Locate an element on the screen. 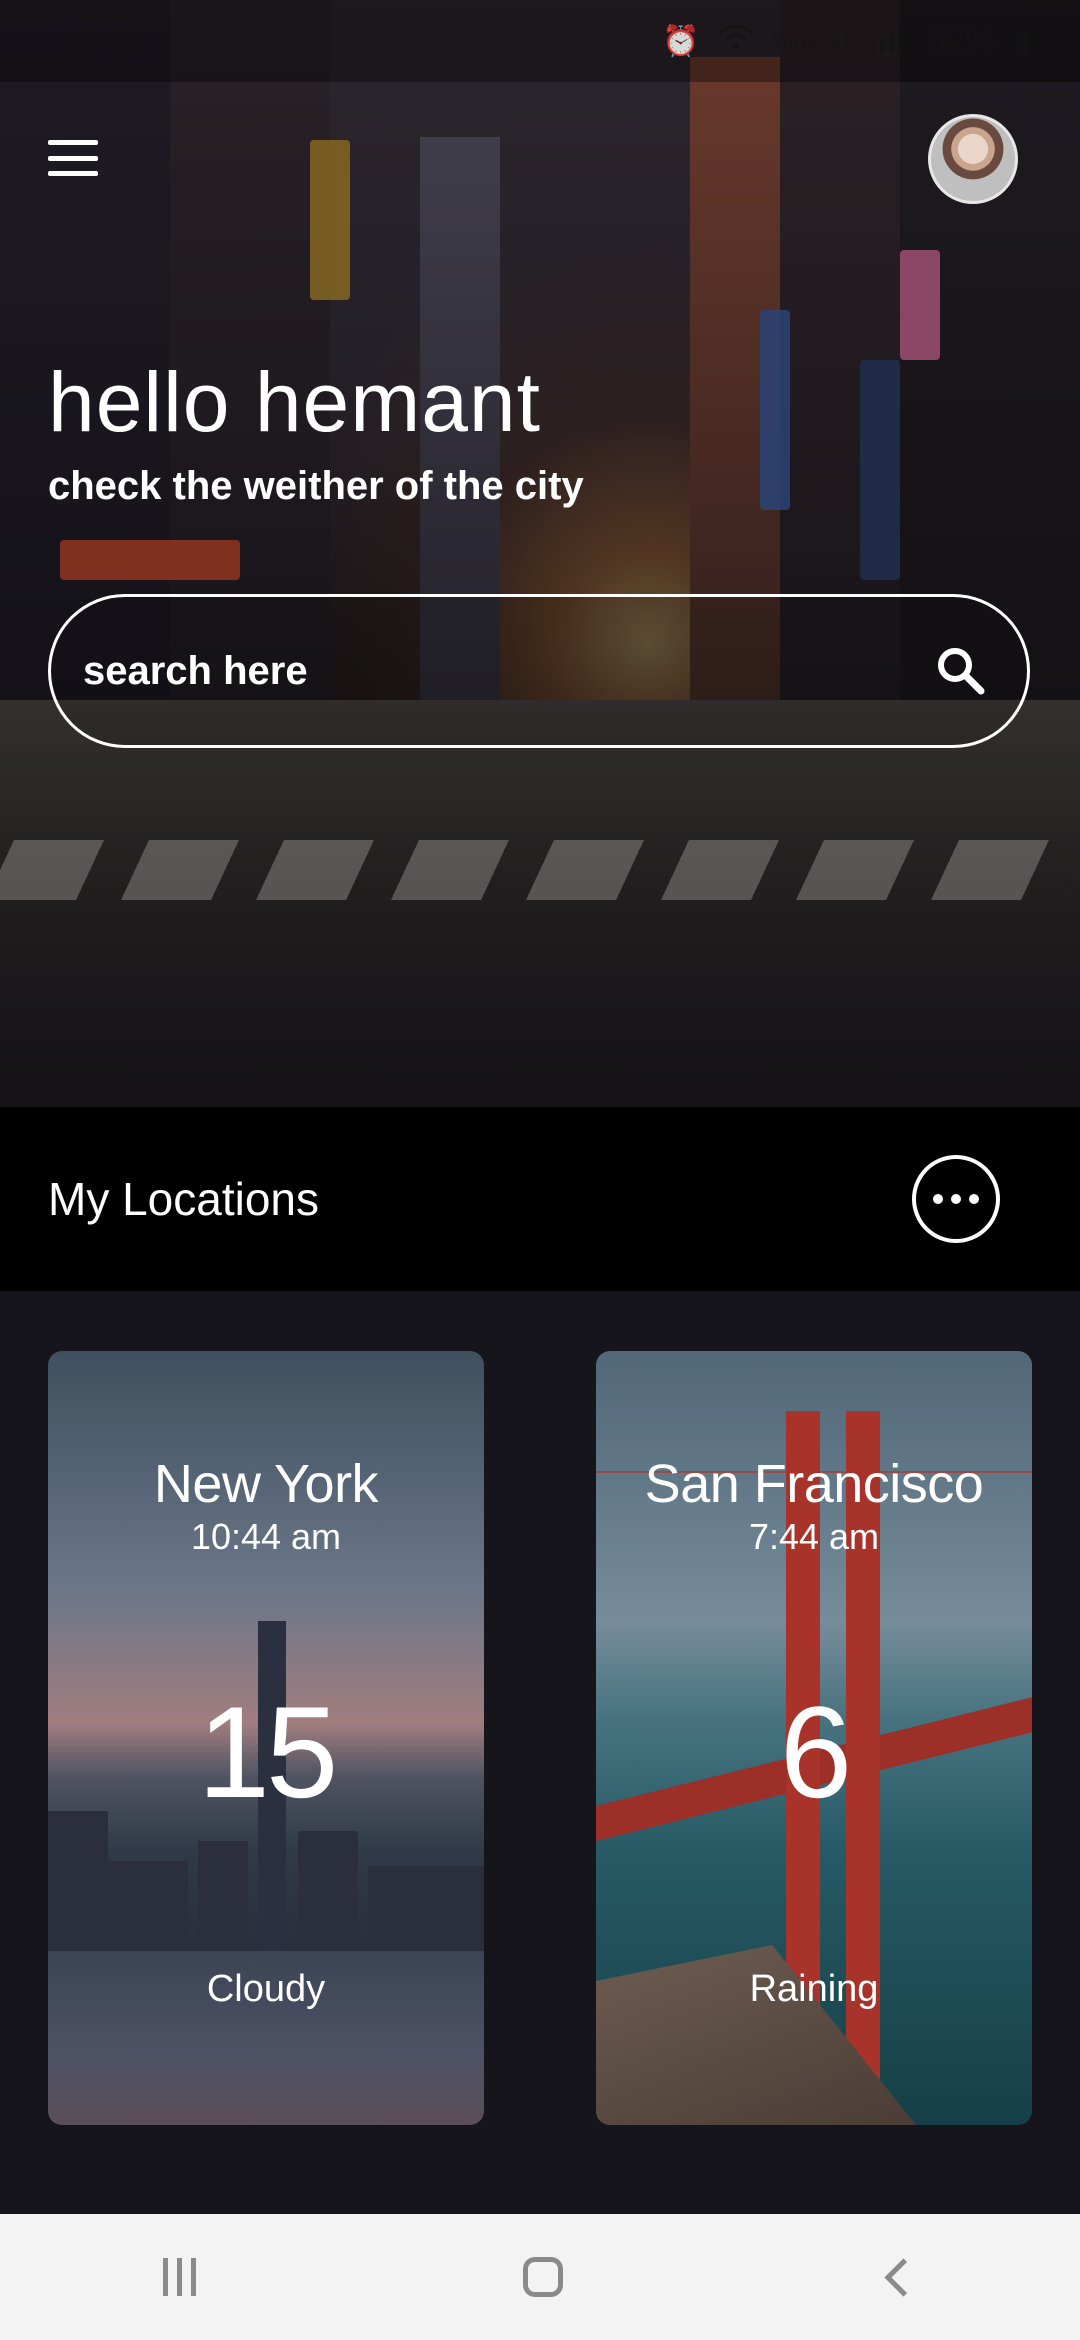 Image resolution: width=1080 pixels, height=2340 pixels. location-card-san-francisco: San Francisco 7:44 am 6 Raining is located at coordinates (814, 1738).